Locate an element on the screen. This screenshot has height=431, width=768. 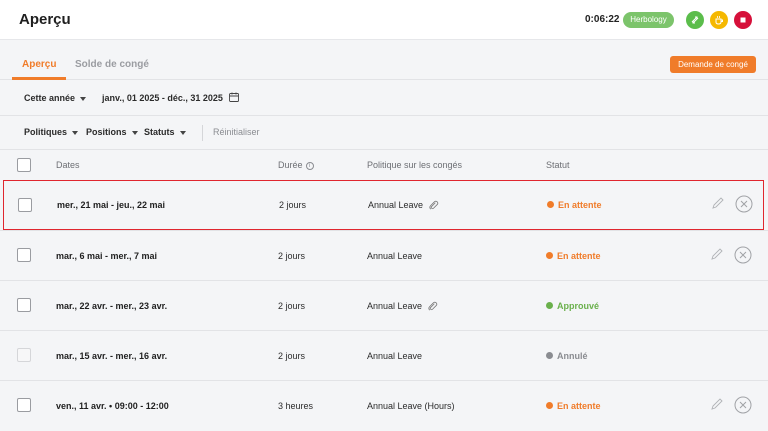
switch-task-button is located at coordinates (695, 20).